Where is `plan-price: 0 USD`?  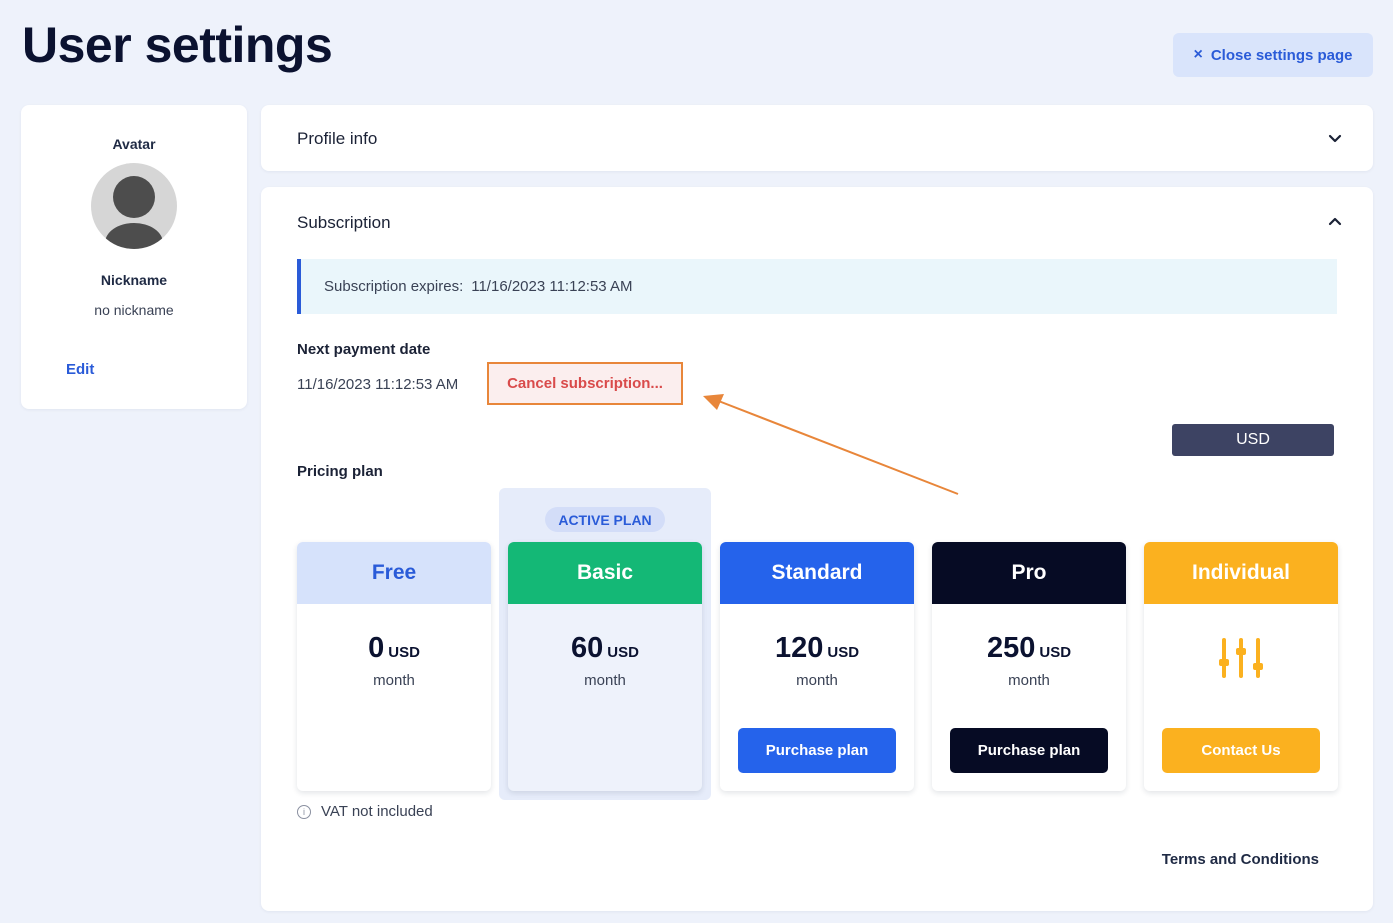
plan-price: 0 USD is located at coordinates (394, 648).